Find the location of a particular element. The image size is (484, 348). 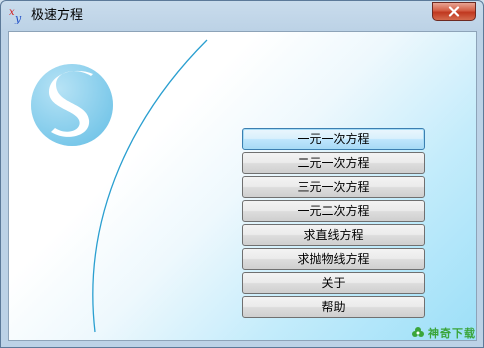

button-linear-three-var: 三元一次方程 is located at coordinates (333, 187).